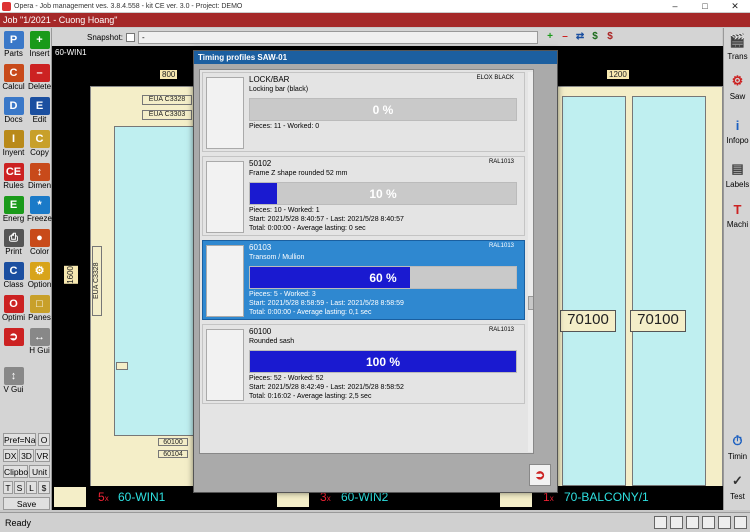 The width and height of the screenshot is (750, 532). I want to click on swap-snapshot-icon: ⇄, so click(580, 37).